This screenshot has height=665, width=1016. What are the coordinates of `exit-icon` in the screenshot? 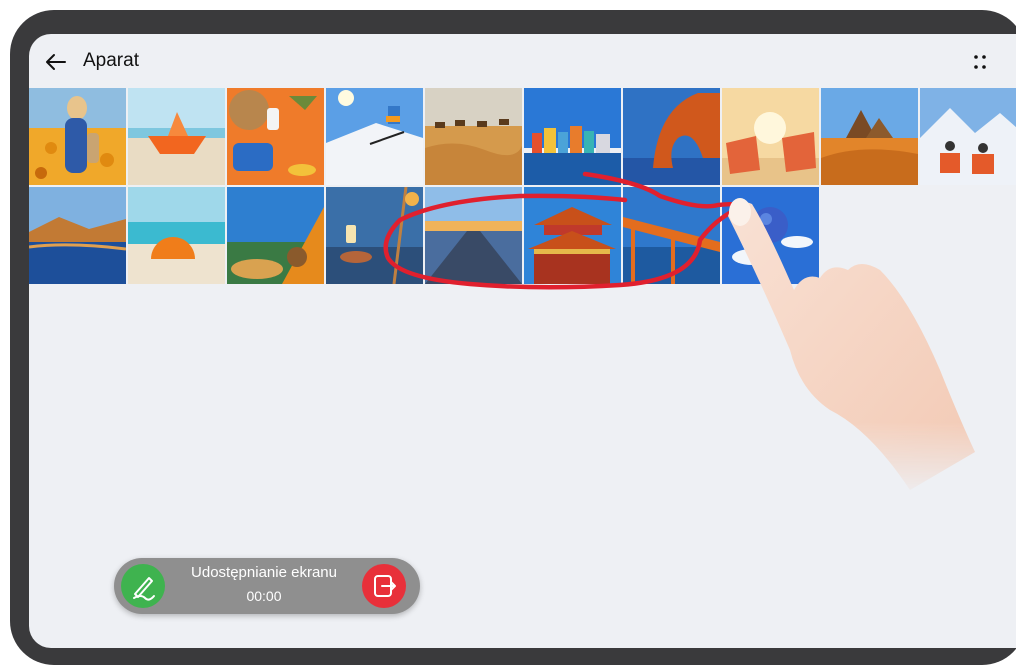 It's located at (385, 586).